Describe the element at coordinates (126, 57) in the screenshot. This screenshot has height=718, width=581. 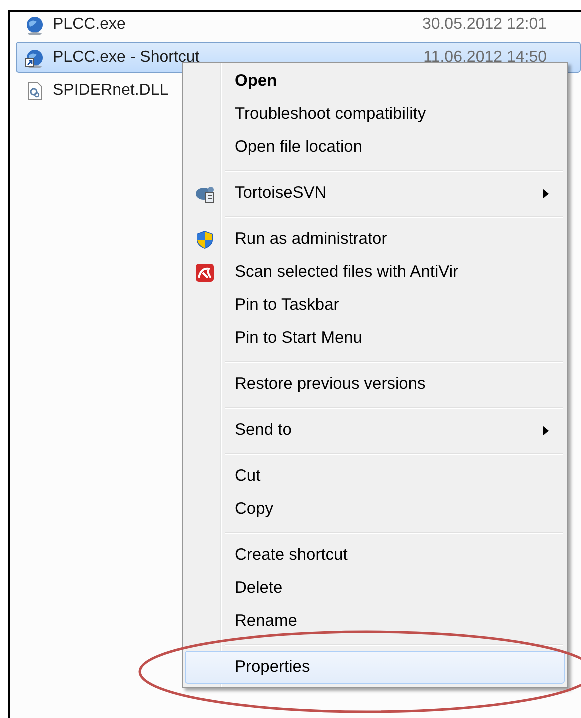
I see `file-name: PLCC.exe - Shortcut` at that location.